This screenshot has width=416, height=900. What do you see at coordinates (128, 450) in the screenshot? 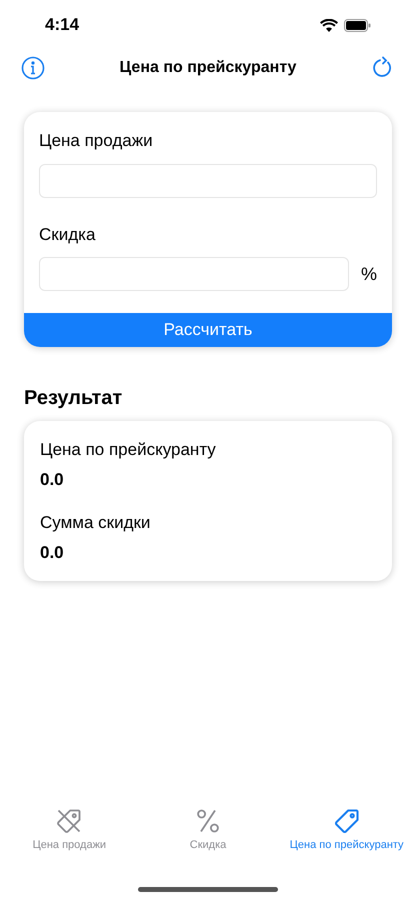
I see `result-label: Цена по прейскуранту` at bounding box center [128, 450].